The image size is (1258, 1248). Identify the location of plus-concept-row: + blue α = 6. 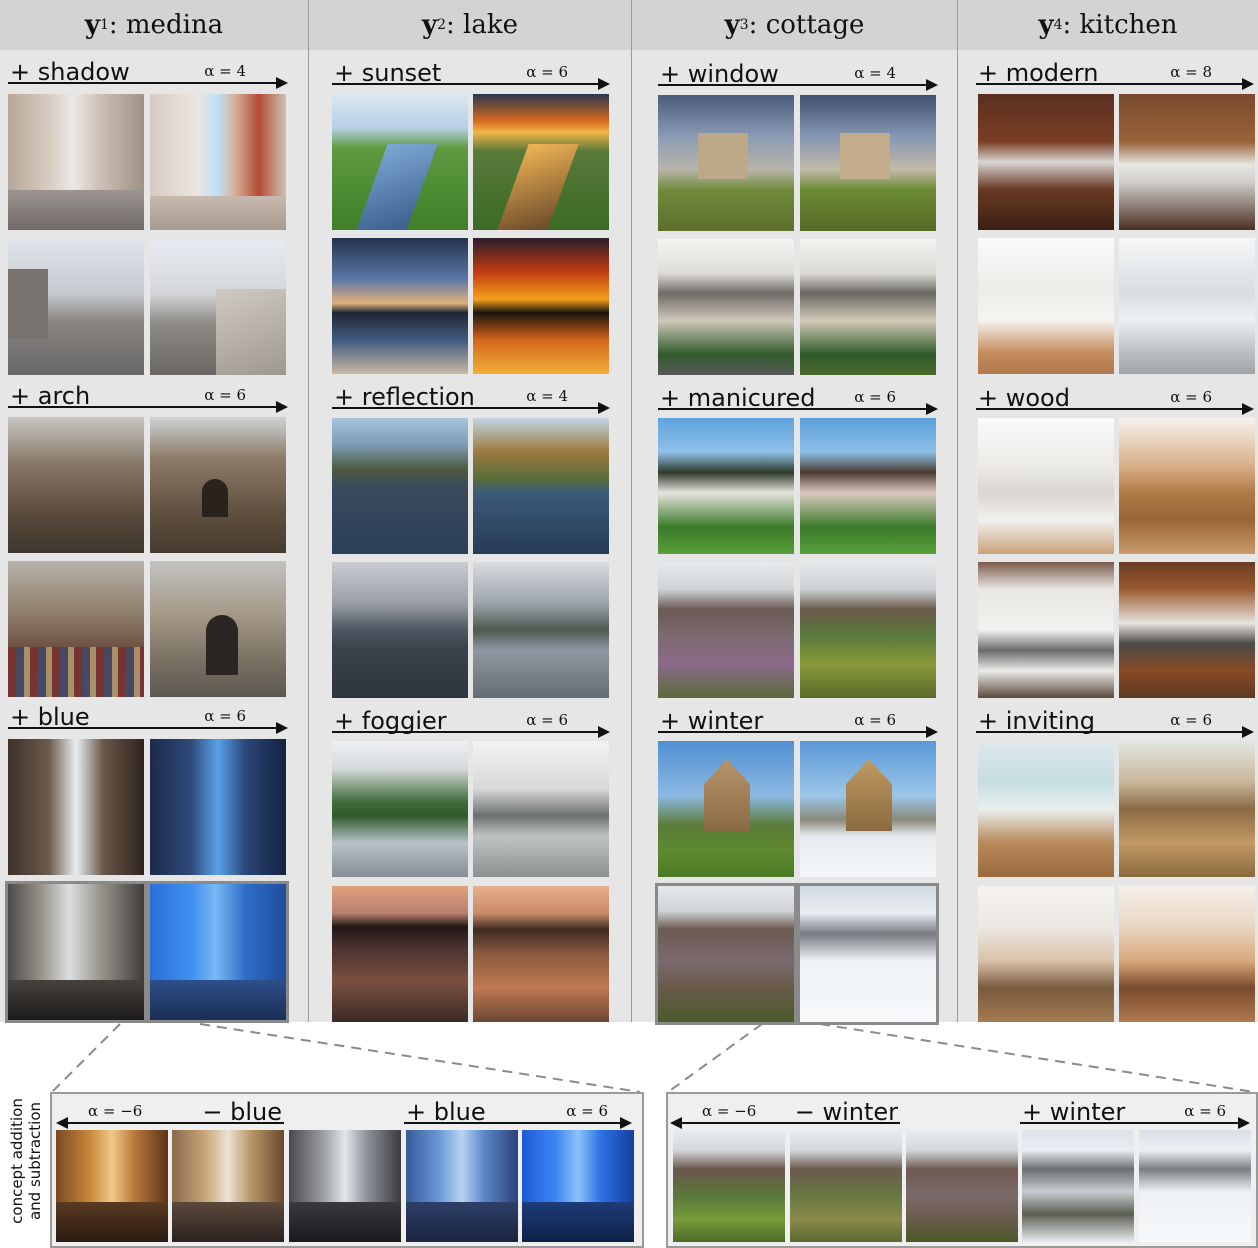
(518, 1114).